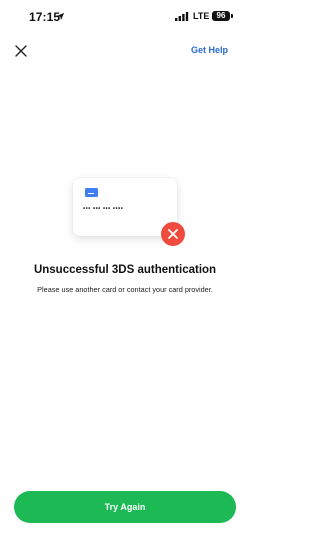 The height and width of the screenshot is (542, 320). I want to click on battery-indicator: 96, so click(221, 16).